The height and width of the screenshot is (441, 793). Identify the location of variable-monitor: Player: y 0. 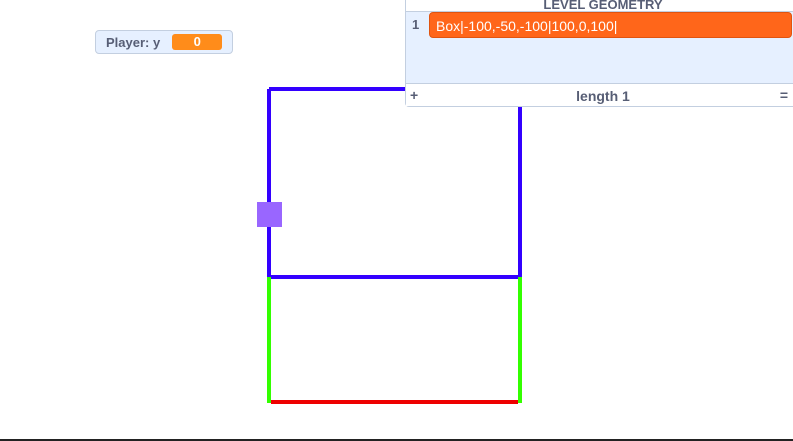
(164, 42).